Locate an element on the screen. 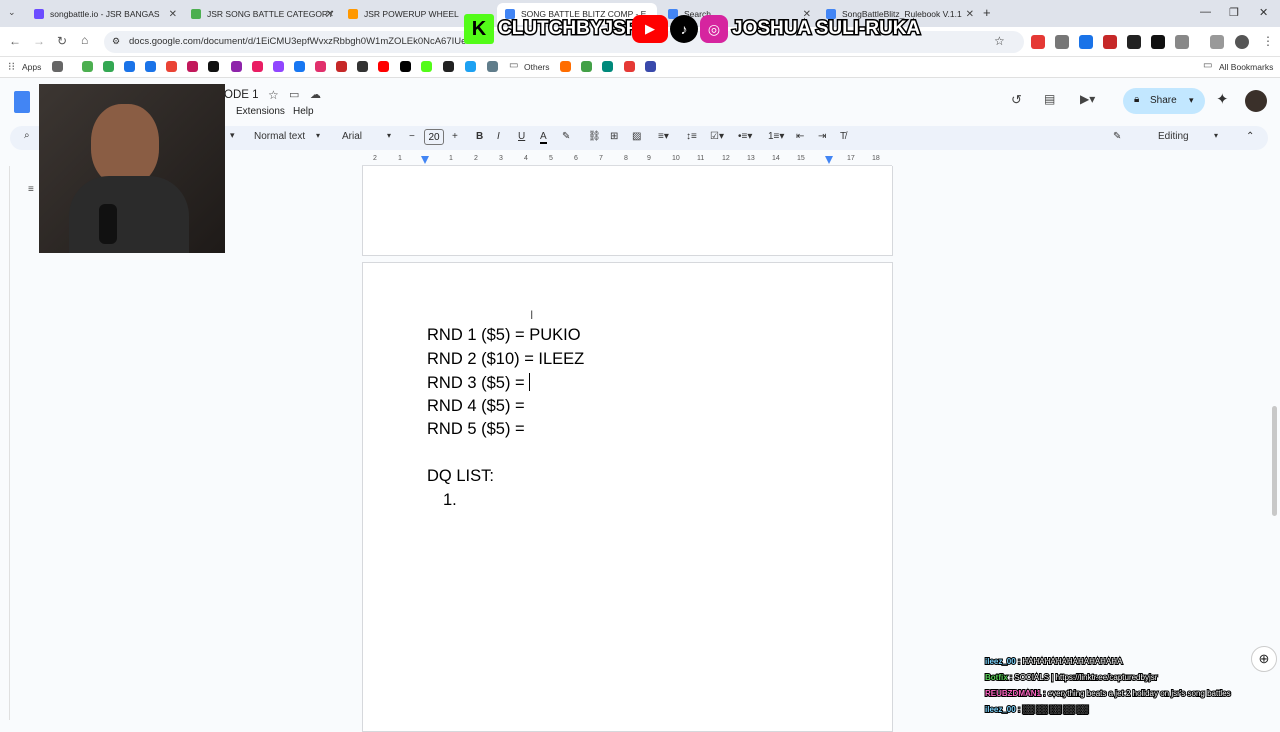 The image size is (1280, 732). doc-line-round-2: RND 2 ($10) = ILEEZ is located at coordinates (505, 359).